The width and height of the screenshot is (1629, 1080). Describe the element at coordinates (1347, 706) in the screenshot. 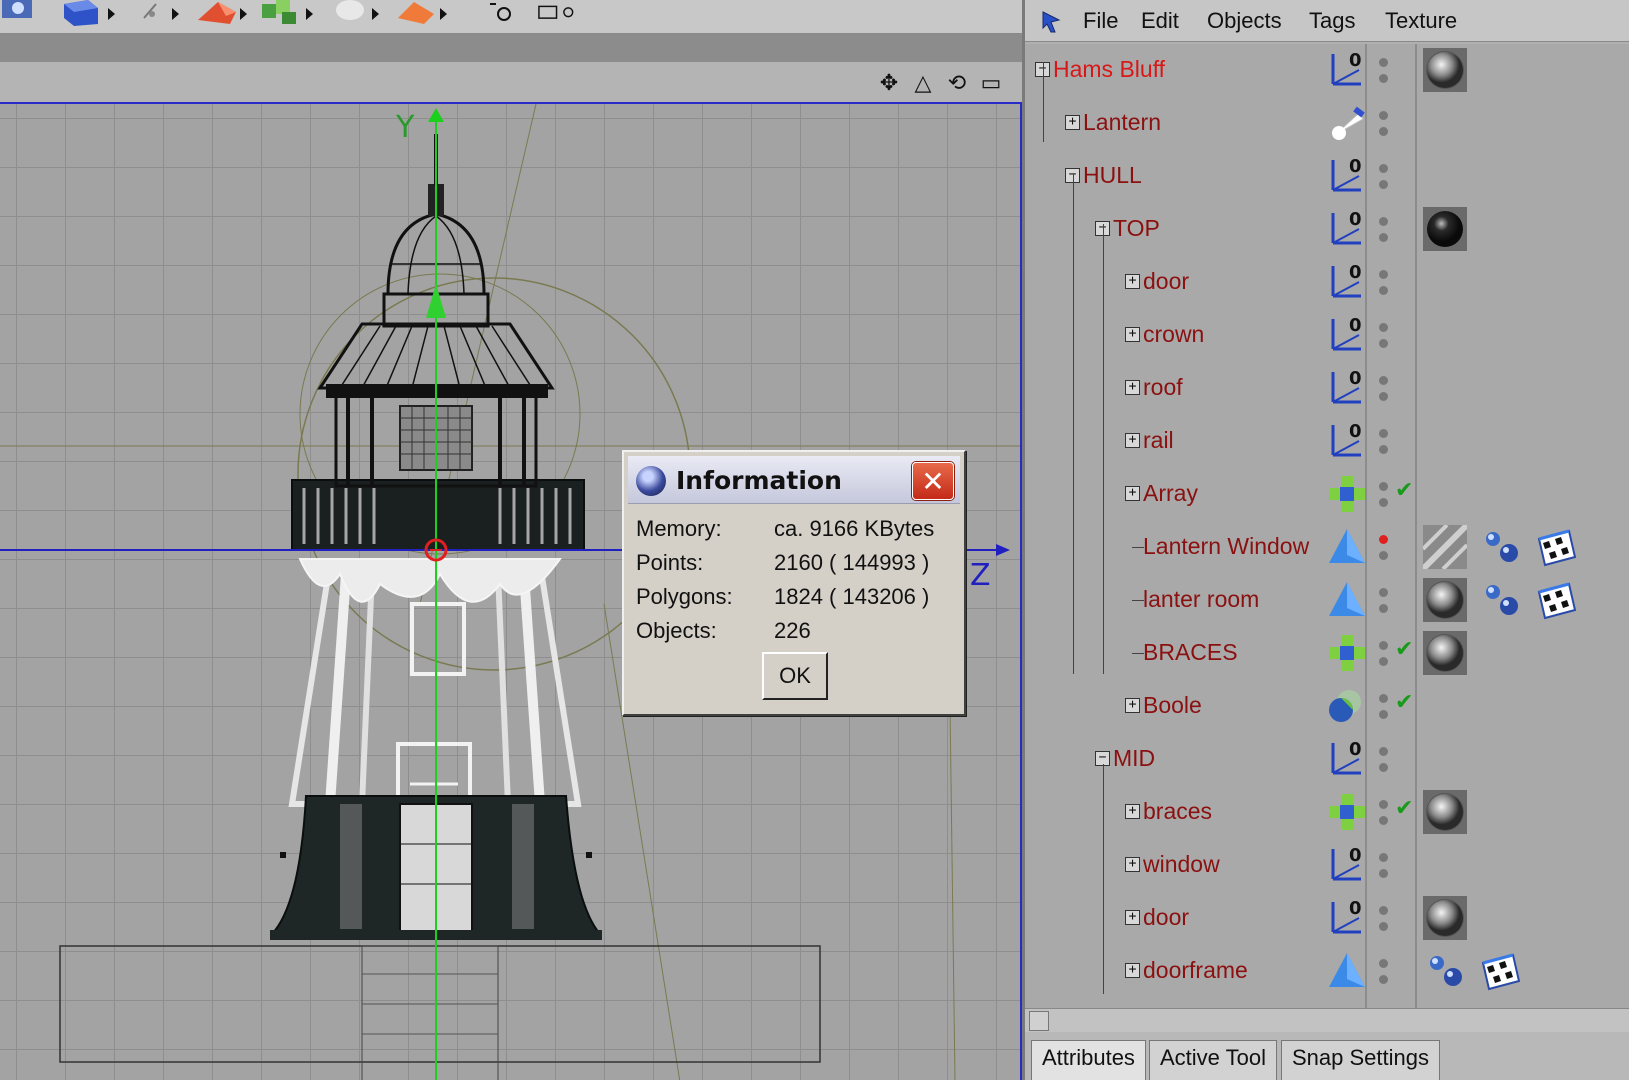

I see `boole-icon` at that location.